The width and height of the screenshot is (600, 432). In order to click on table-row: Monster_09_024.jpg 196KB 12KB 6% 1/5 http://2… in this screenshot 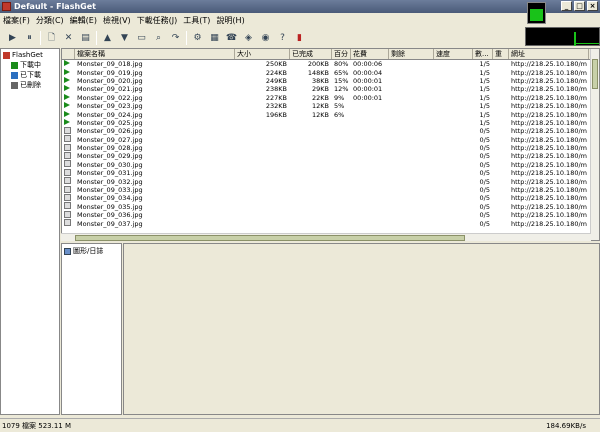, I will do `click(330, 114)`.